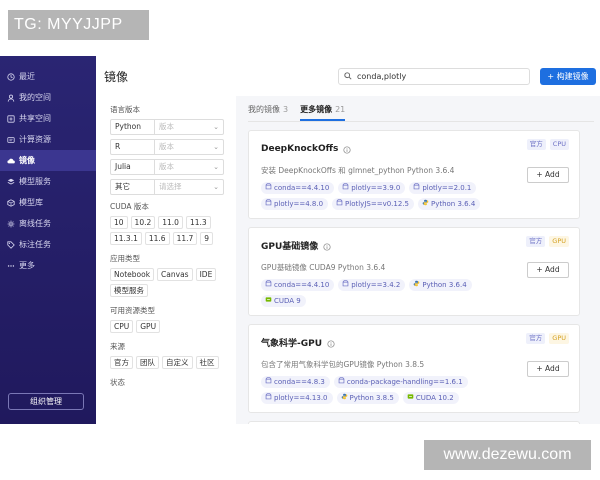  I want to click on sidebar-item-label: 我的空间, so click(35, 97).